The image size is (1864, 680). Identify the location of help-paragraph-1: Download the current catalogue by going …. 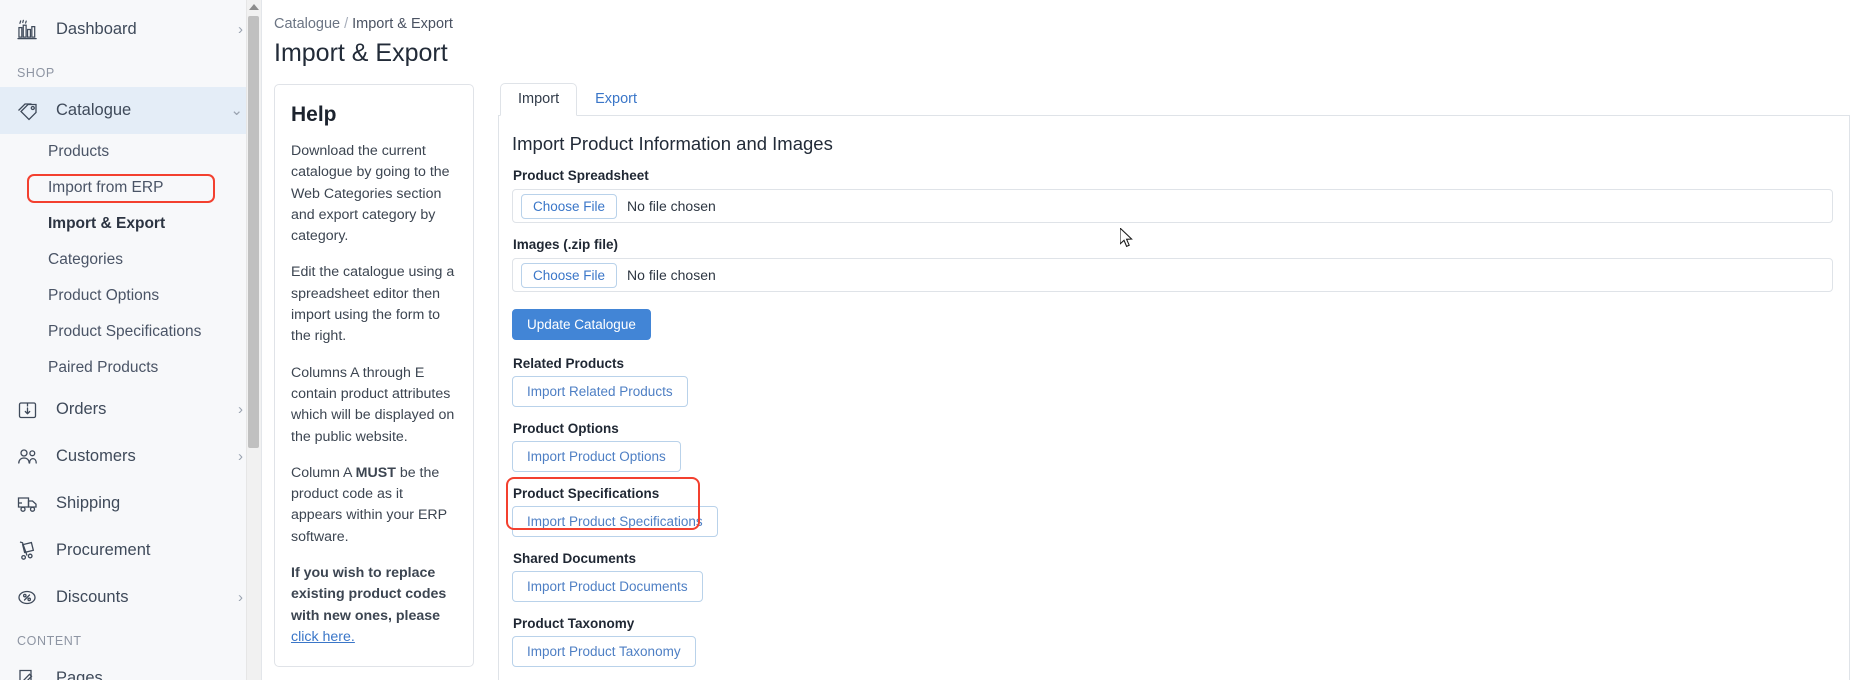
(370, 194).